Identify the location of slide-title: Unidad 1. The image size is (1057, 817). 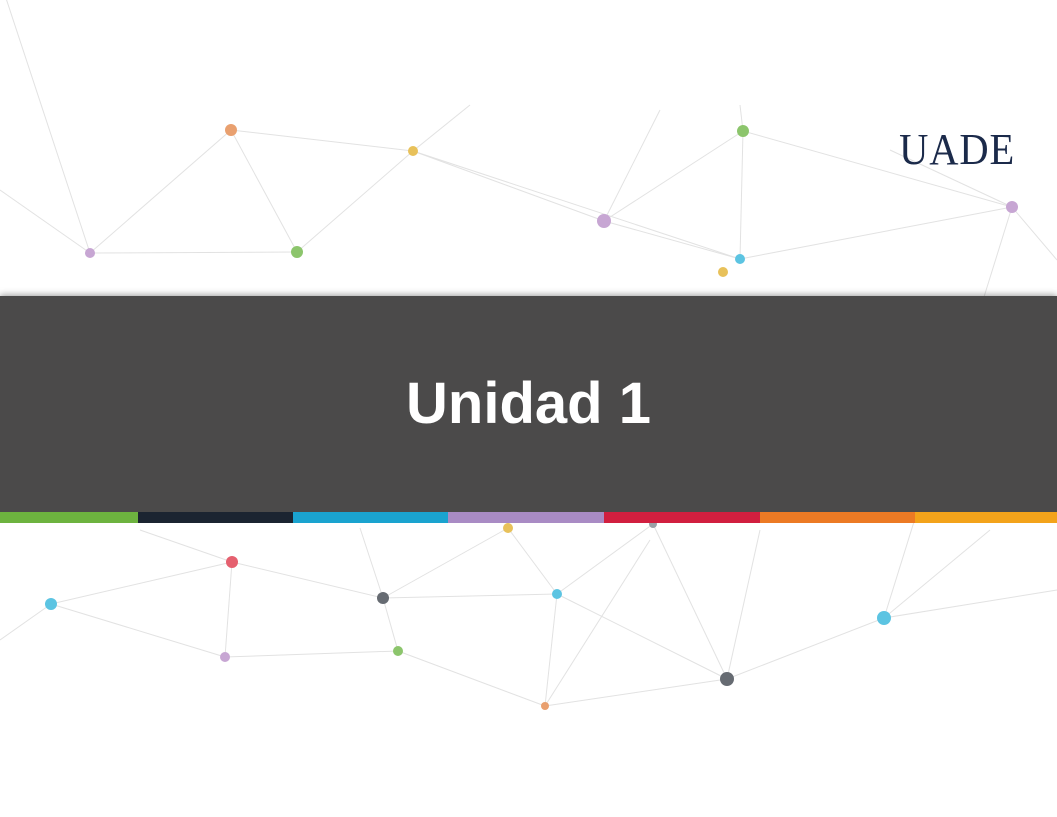
(528, 403).